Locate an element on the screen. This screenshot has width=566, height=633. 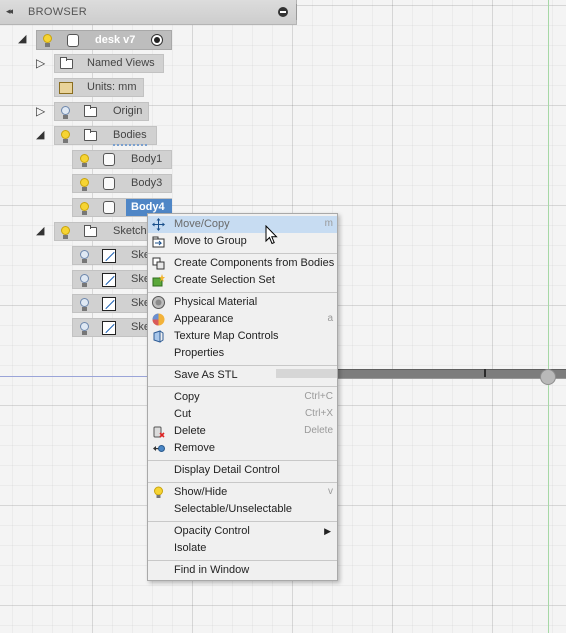
menu-item-create-selection-set: Create Selection Set is located at coordinates (242, 280).